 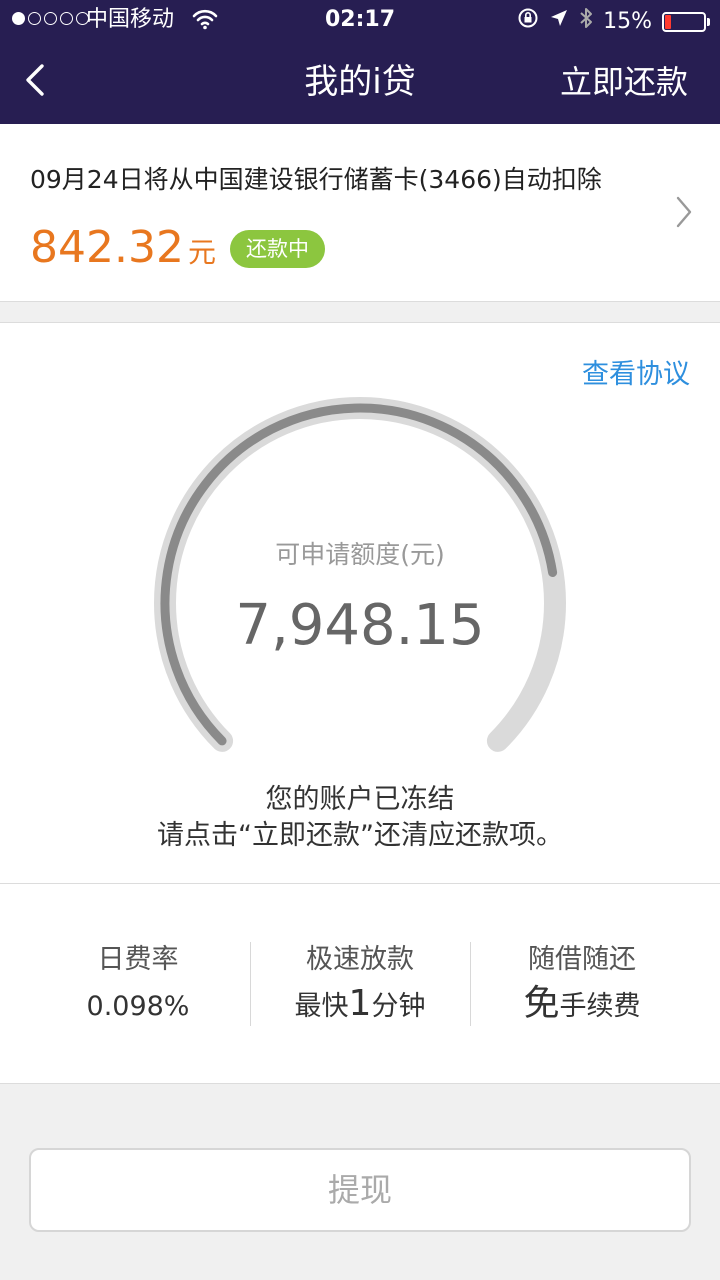 What do you see at coordinates (668, 22) in the screenshot?
I see `battery-level` at bounding box center [668, 22].